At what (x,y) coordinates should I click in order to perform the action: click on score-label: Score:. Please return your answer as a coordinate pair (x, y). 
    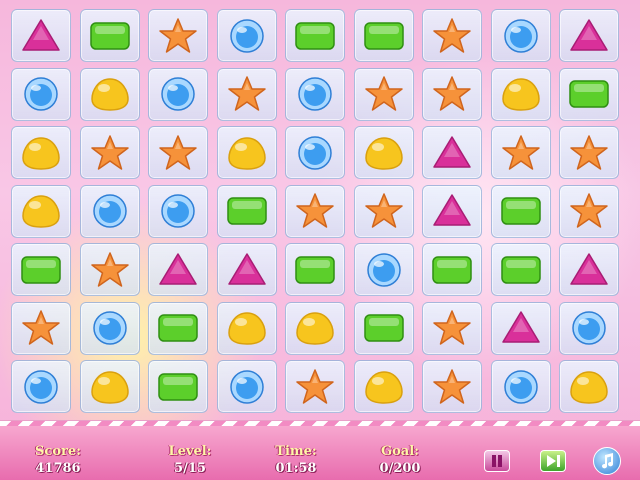
    Looking at the image, I should click on (58, 451).